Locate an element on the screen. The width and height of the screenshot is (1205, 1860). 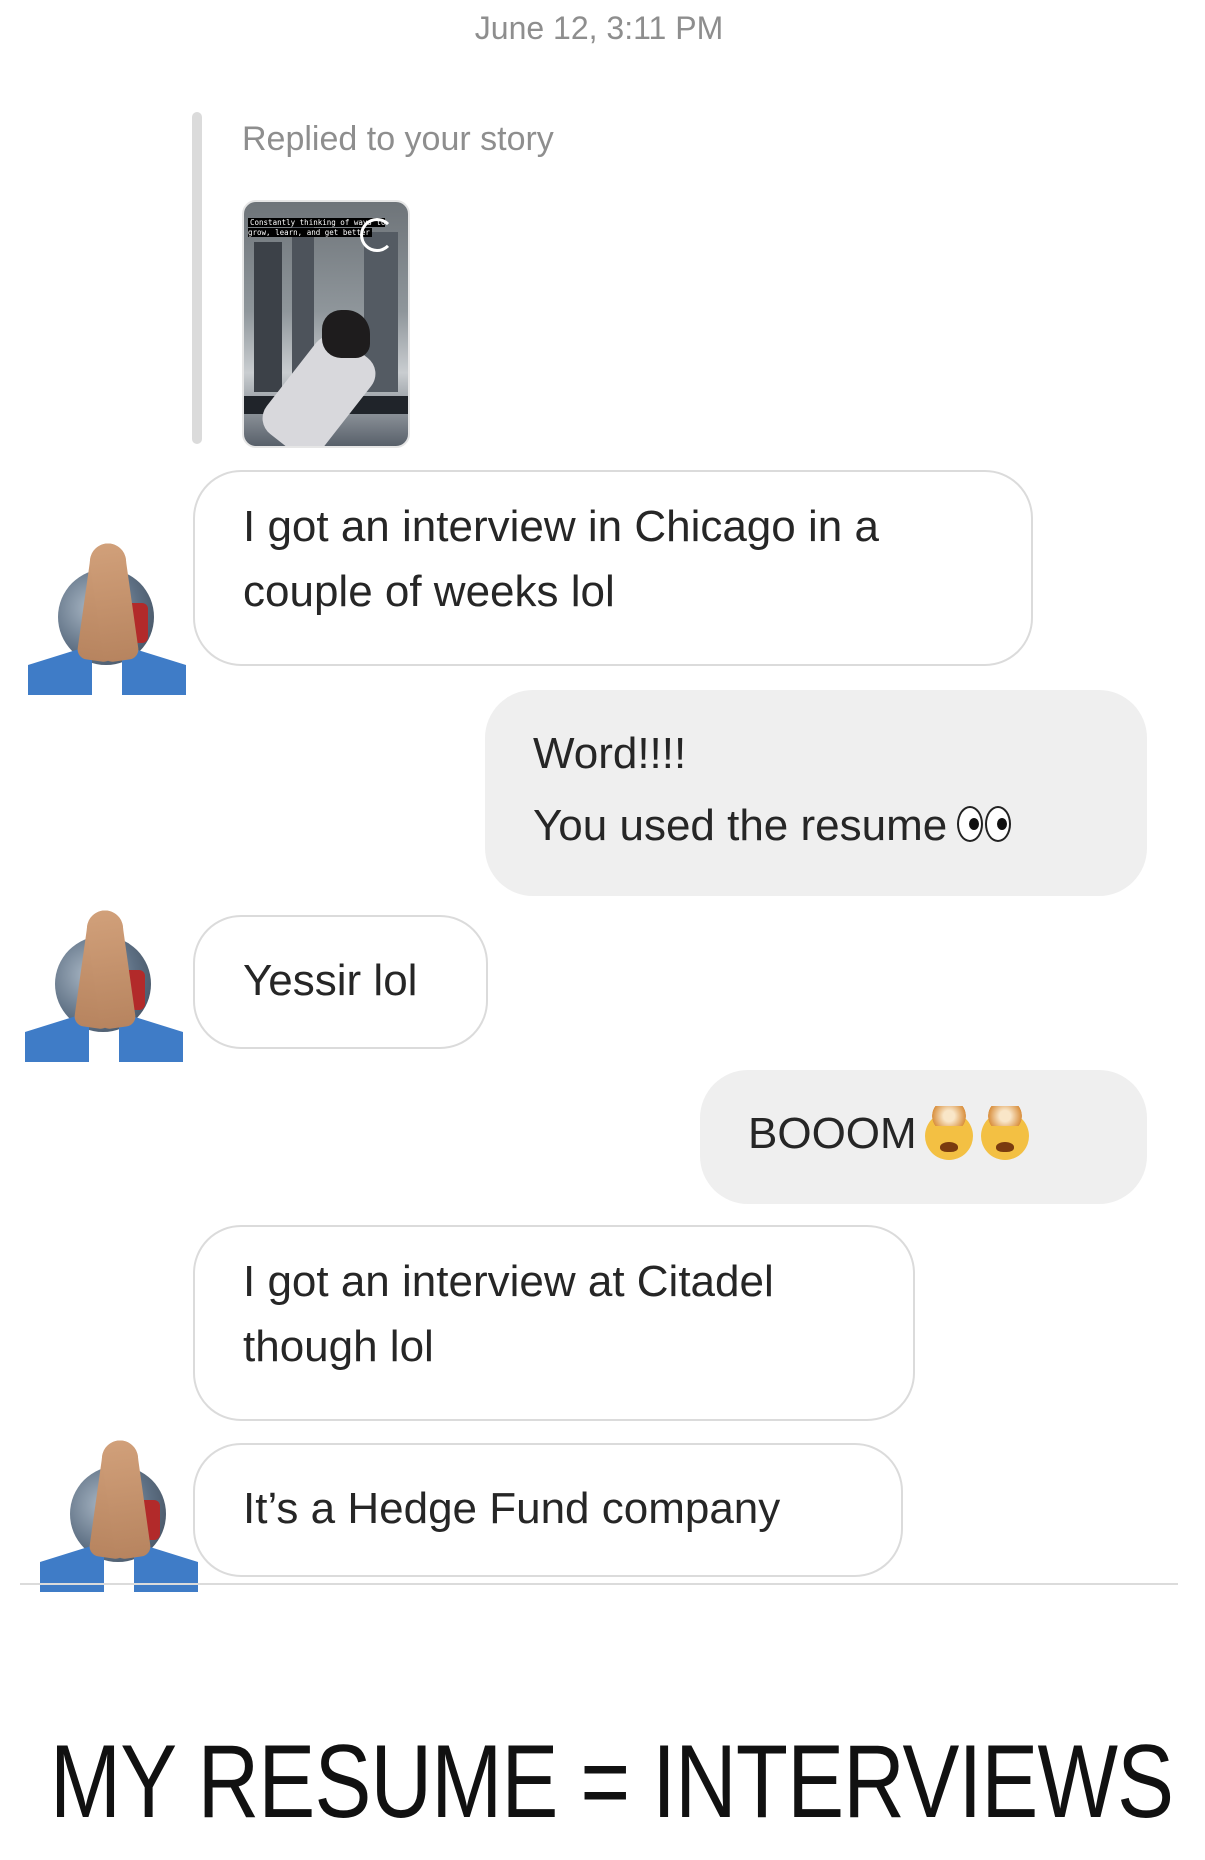
thumbnail-building is located at coordinates (268, 317).